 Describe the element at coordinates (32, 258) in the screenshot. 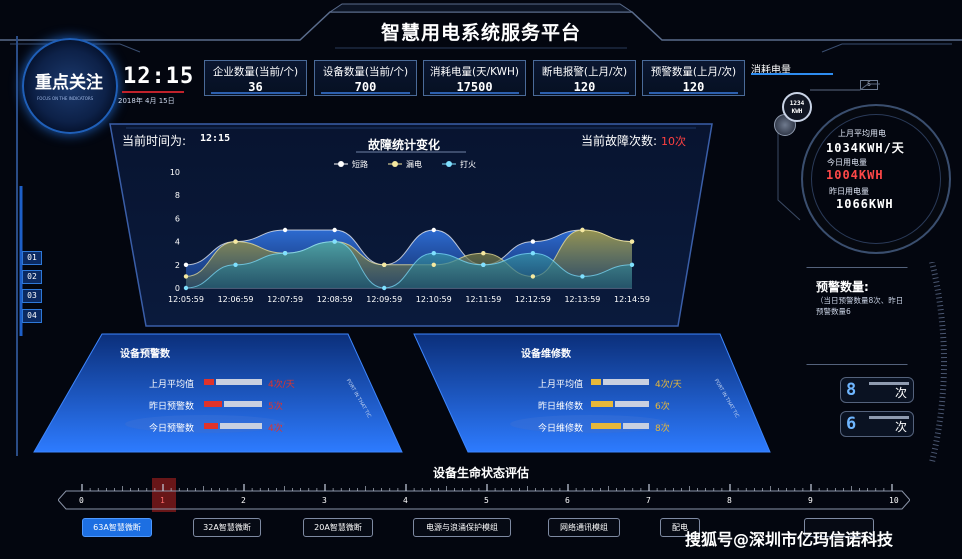

I see `side-tab-01: 01` at that location.